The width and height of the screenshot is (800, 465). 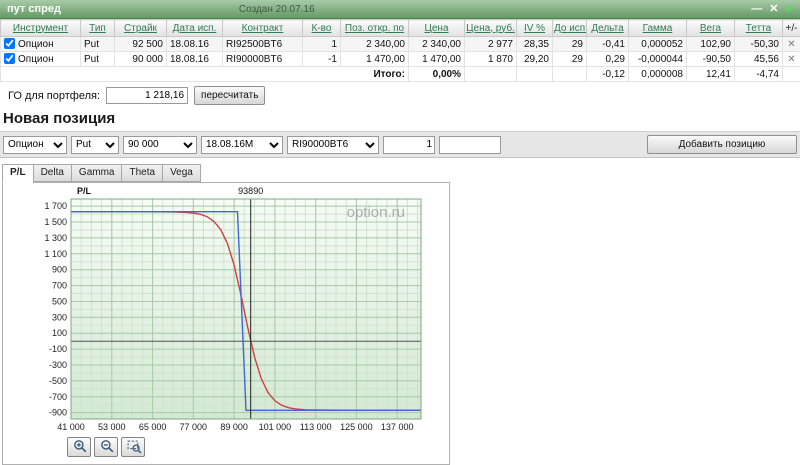 What do you see at coordinates (535, 59) in the screenshot?
I see `cell-iv: 29,20` at bounding box center [535, 59].